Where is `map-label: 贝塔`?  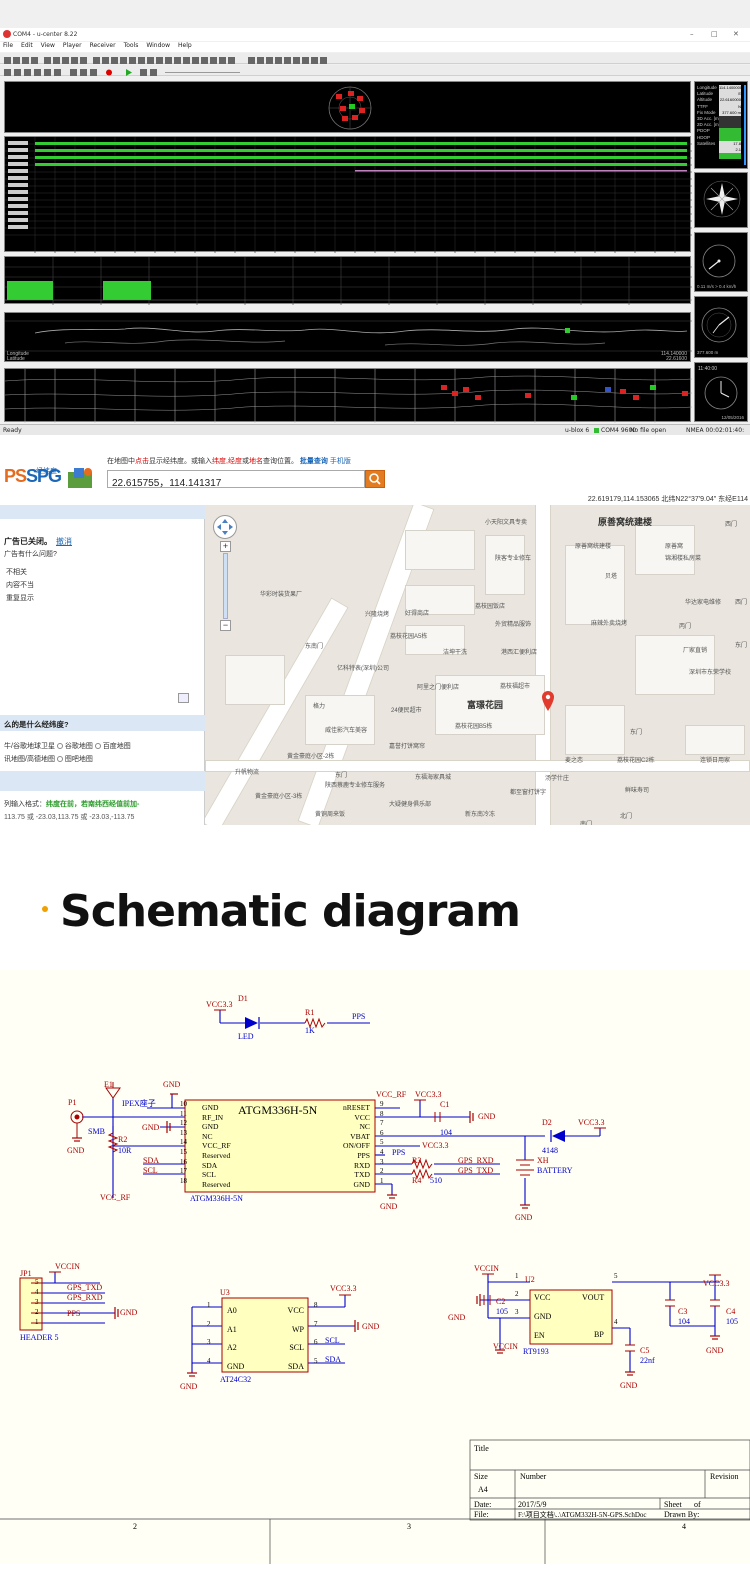
map-label: 贝塔 is located at coordinates (611, 575).